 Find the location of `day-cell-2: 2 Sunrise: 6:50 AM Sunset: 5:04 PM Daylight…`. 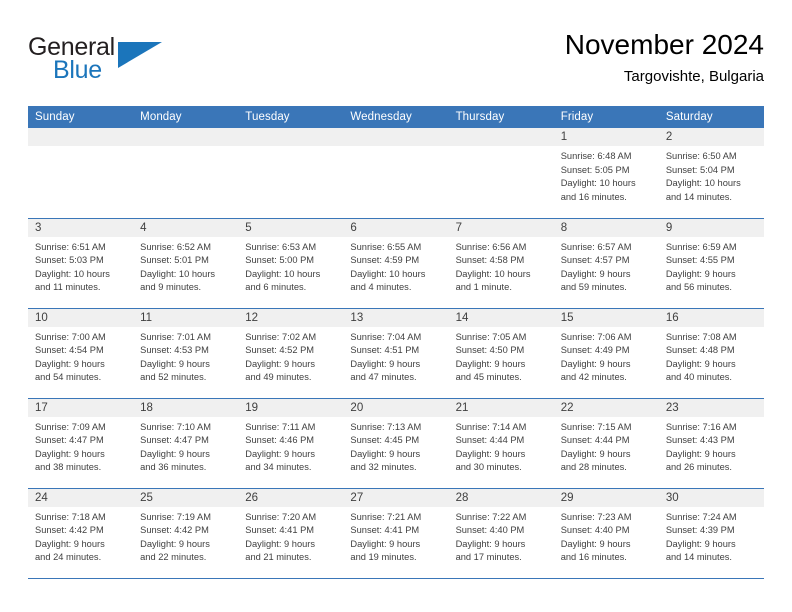

day-cell-2: 2 Sunrise: 6:50 AM Sunset: 5:04 PM Daylight… is located at coordinates (711, 173).